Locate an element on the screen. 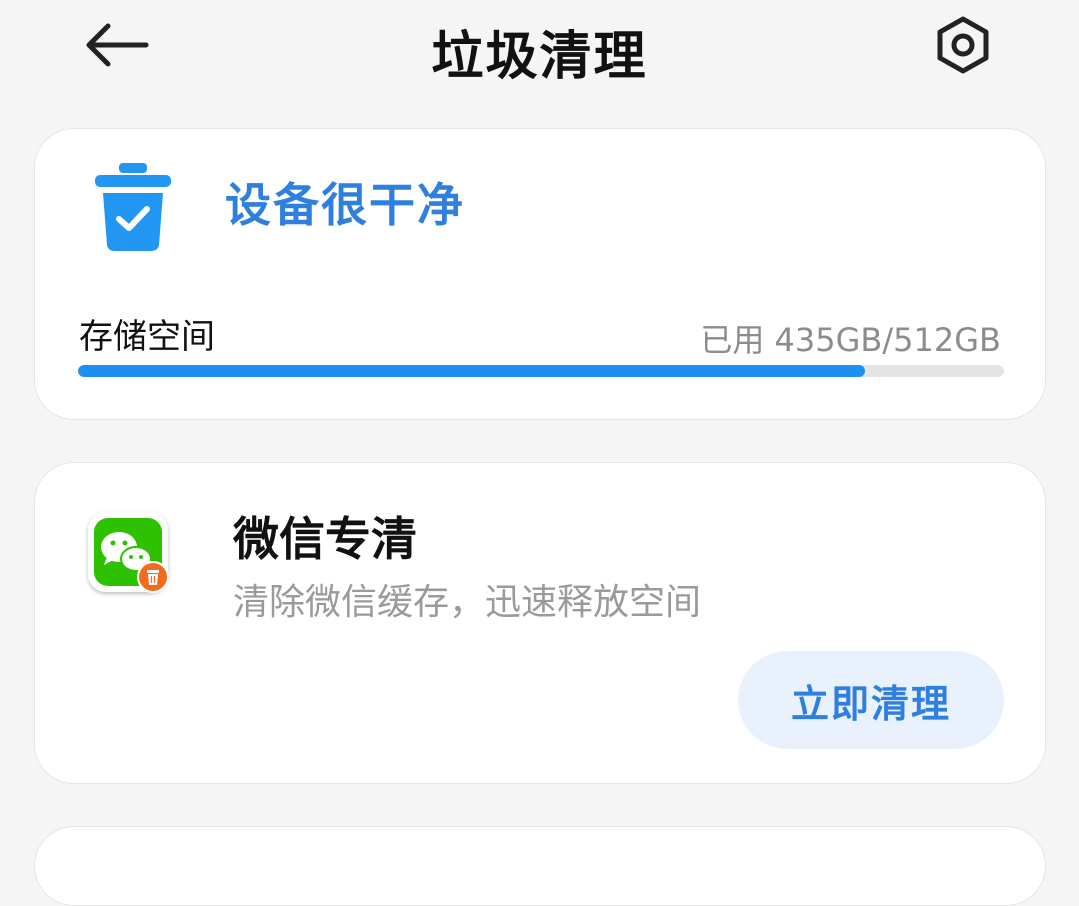  wechat-clean-description: 清除微信缓存，迅速释放空间 is located at coordinates (467, 602).